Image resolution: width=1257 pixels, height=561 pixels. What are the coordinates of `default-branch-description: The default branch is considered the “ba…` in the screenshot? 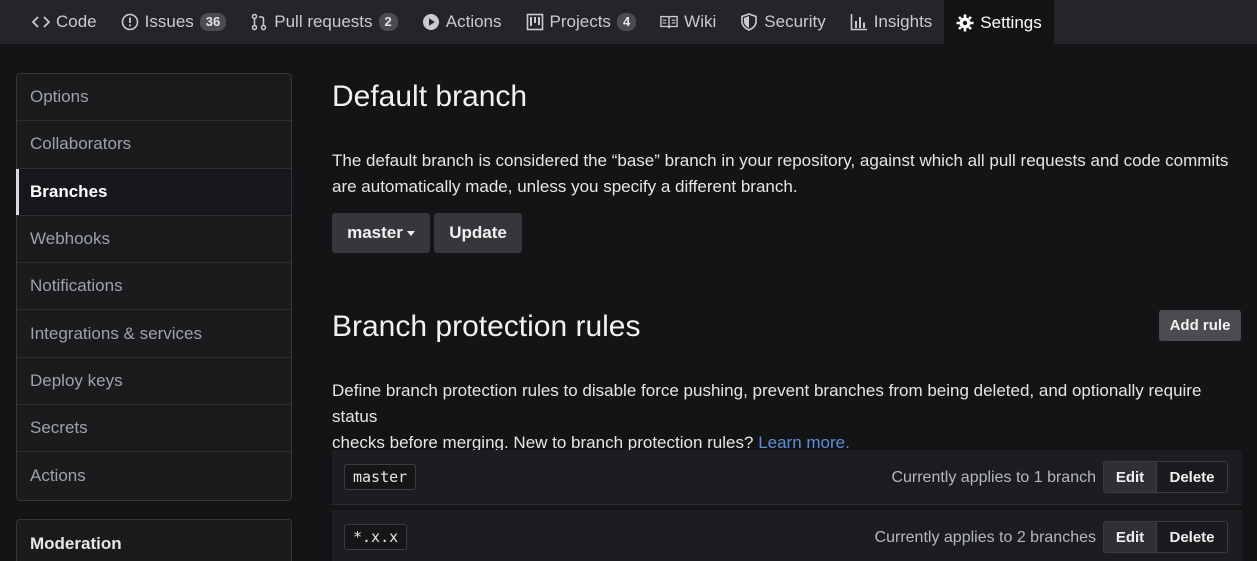 It's located at (787, 174).